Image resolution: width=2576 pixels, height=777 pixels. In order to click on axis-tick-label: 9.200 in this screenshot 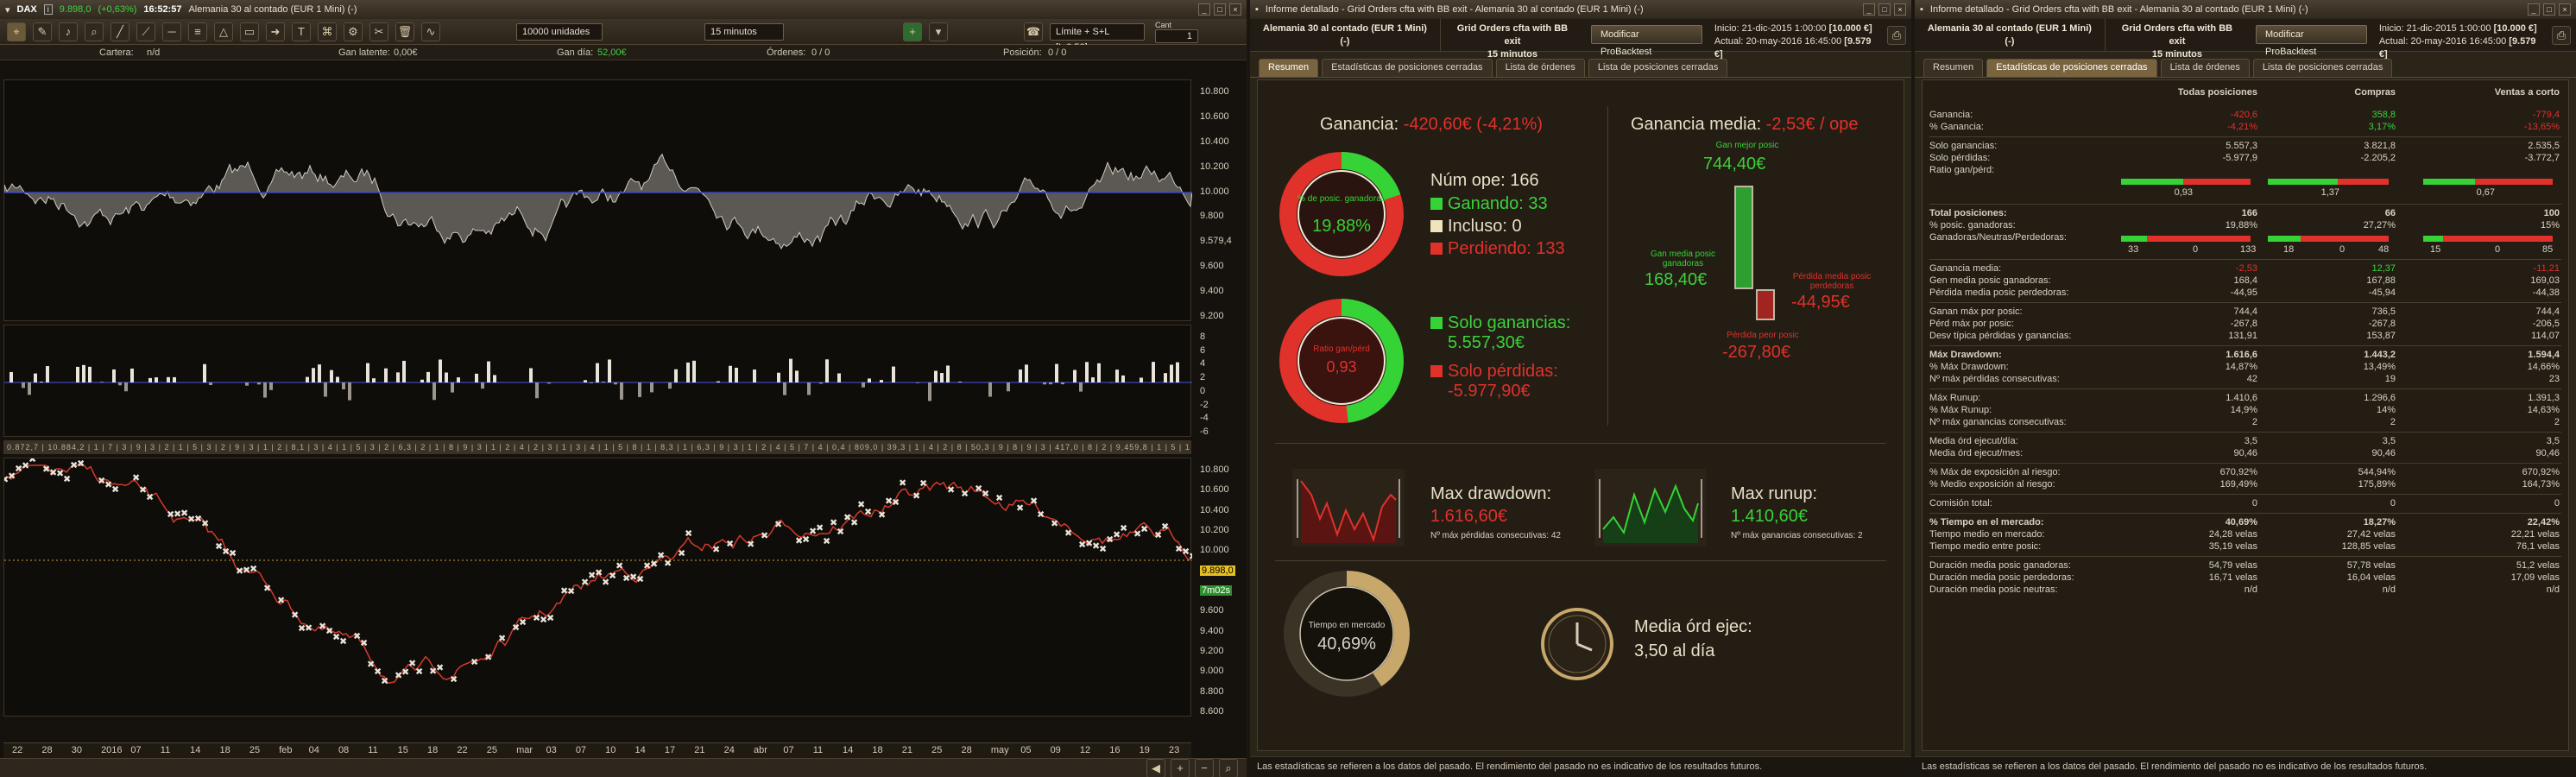, I will do `click(1212, 316)`.